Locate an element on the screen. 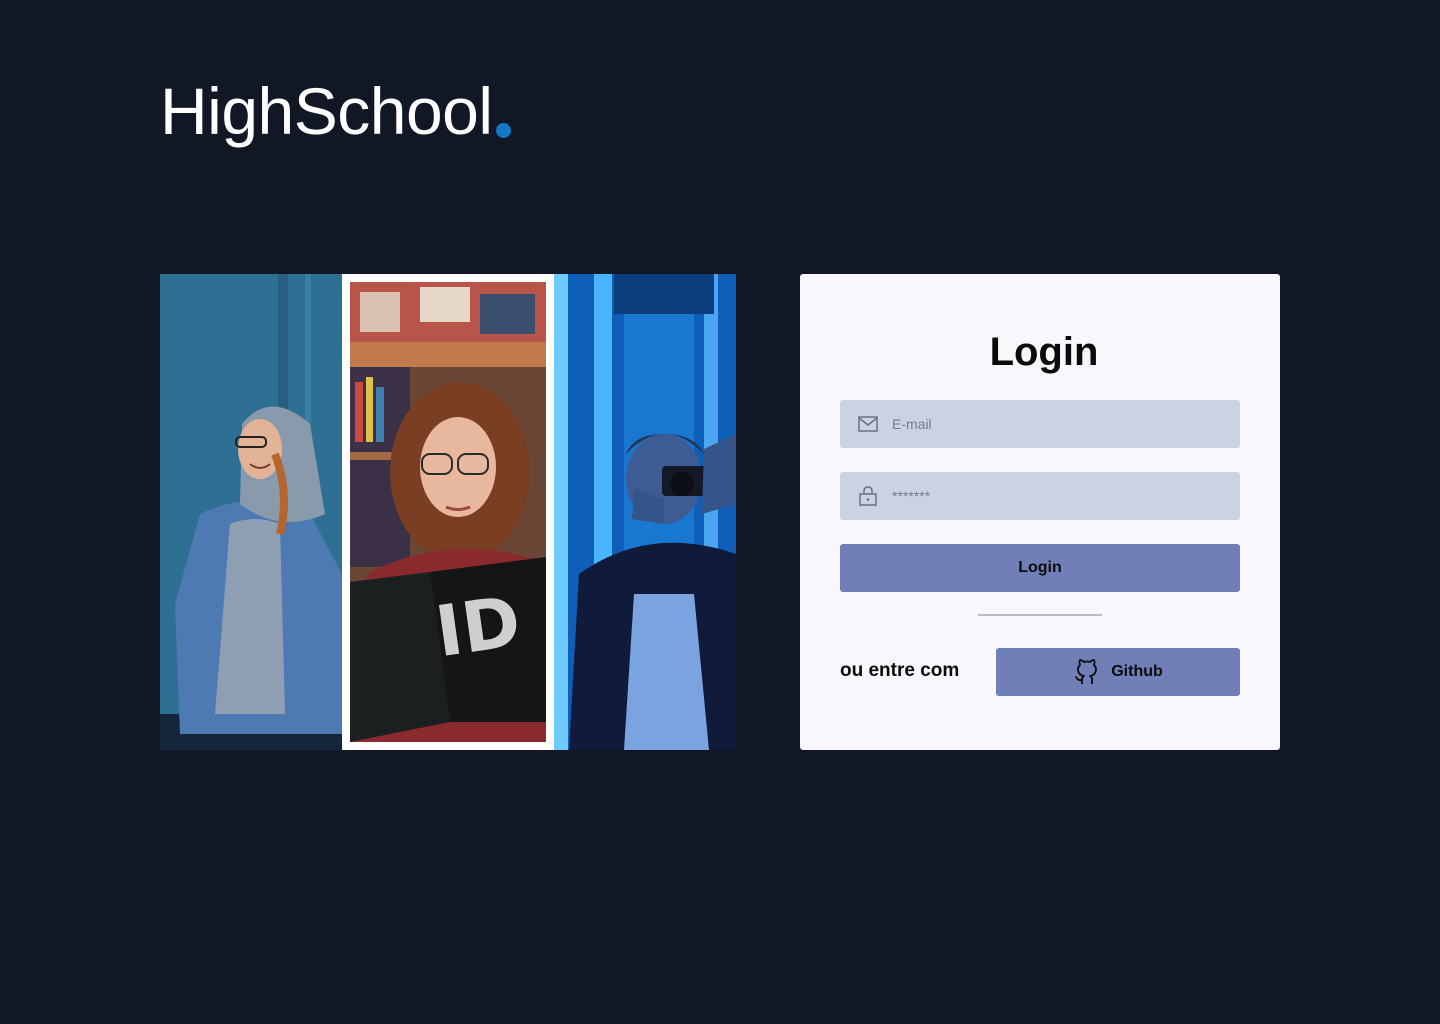  divider is located at coordinates (1040, 615).